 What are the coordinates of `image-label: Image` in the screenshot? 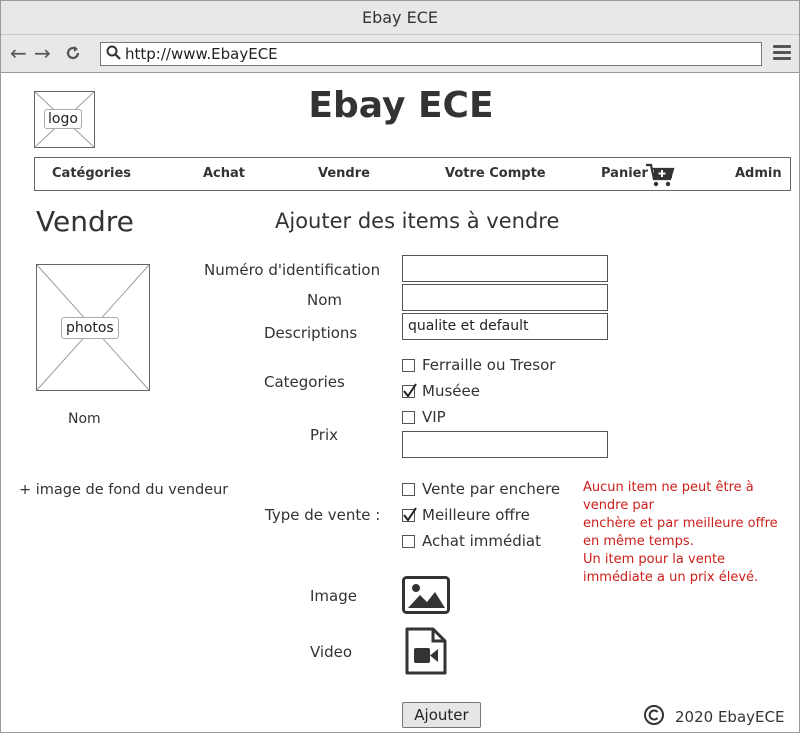 It's located at (333, 596).